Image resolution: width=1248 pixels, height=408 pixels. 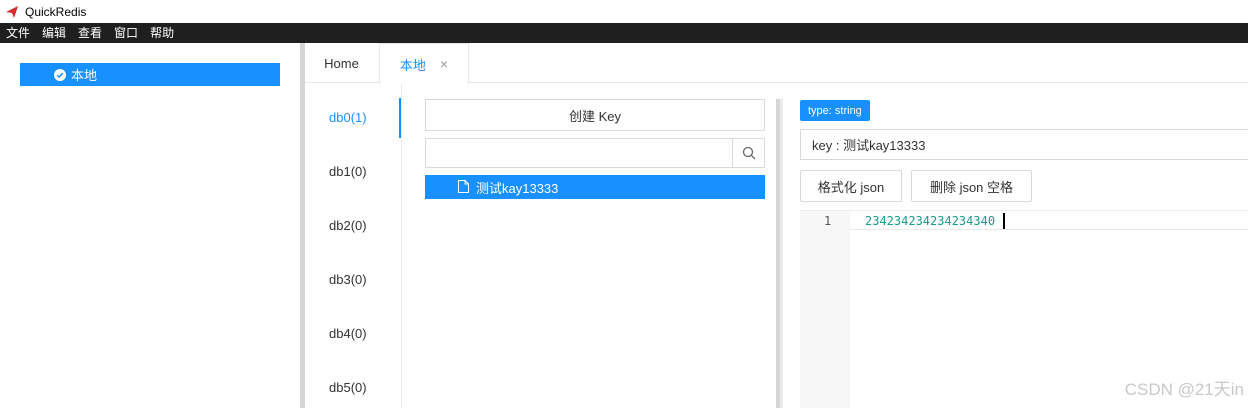 I want to click on key-name-field: key : 测试kay13333, so click(x=1024, y=144).